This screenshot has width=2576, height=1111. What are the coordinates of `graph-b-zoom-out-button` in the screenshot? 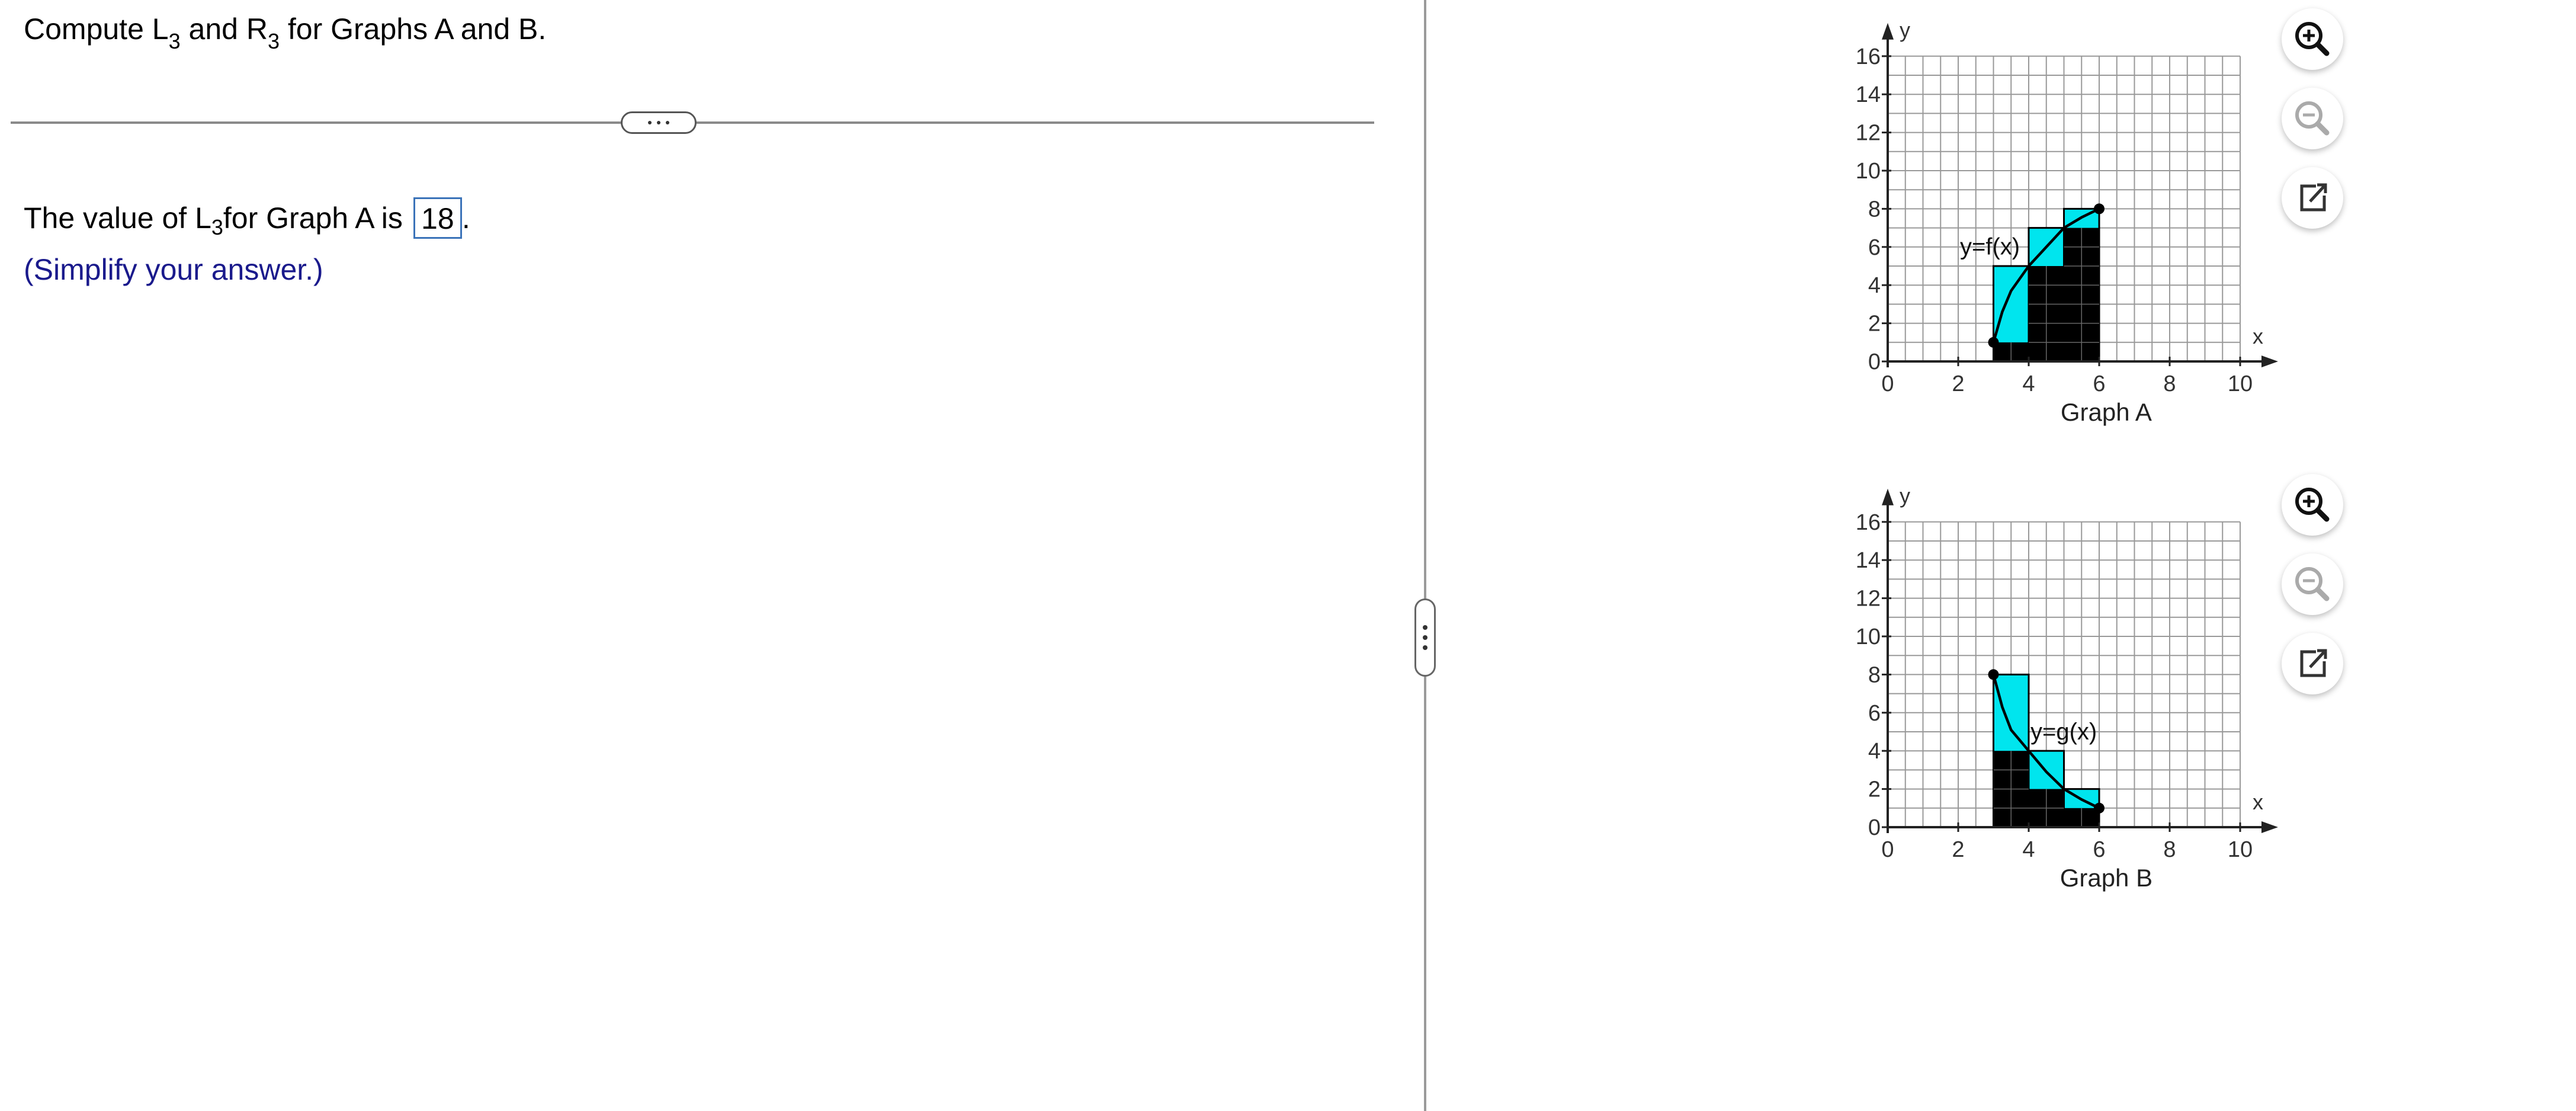 It's located at (2312, 584).